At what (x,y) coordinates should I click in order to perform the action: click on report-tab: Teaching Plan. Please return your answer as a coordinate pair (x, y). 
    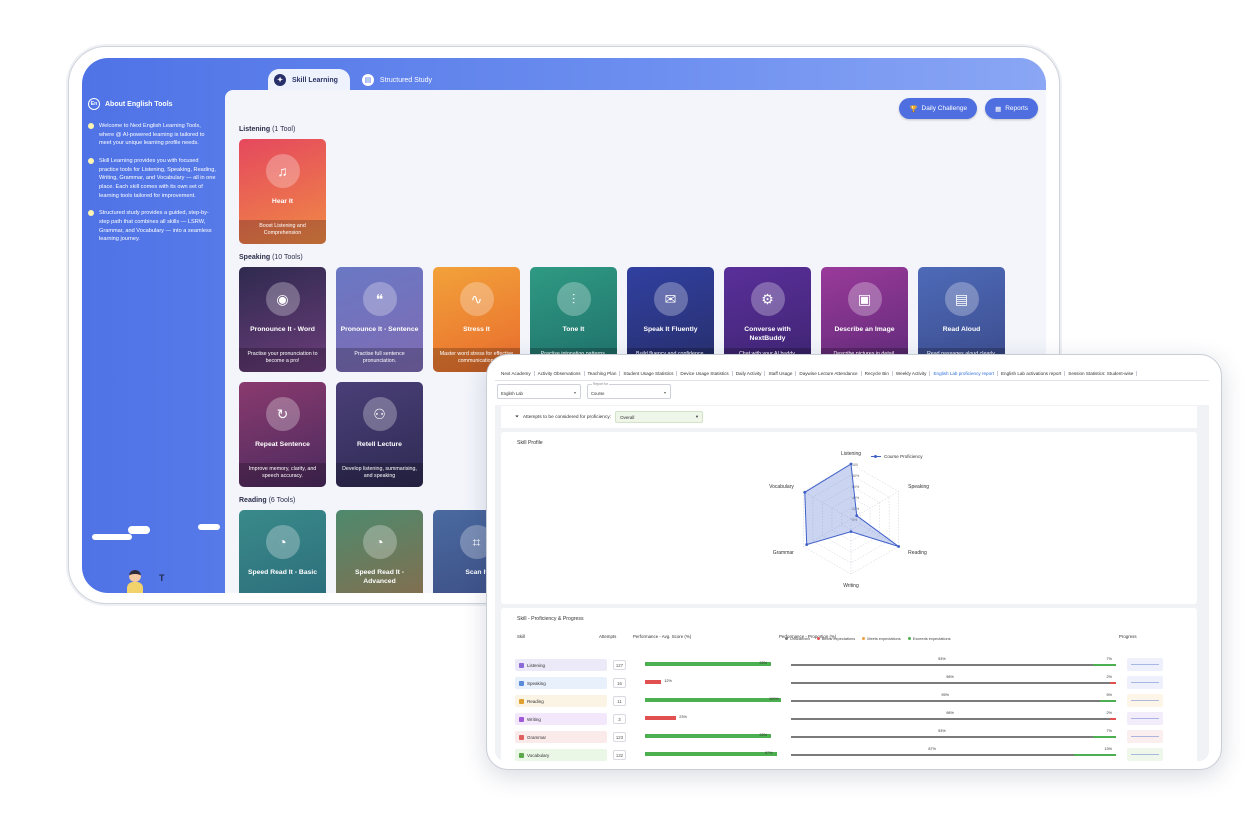
    Looking at the image, I should click on (603, 373).